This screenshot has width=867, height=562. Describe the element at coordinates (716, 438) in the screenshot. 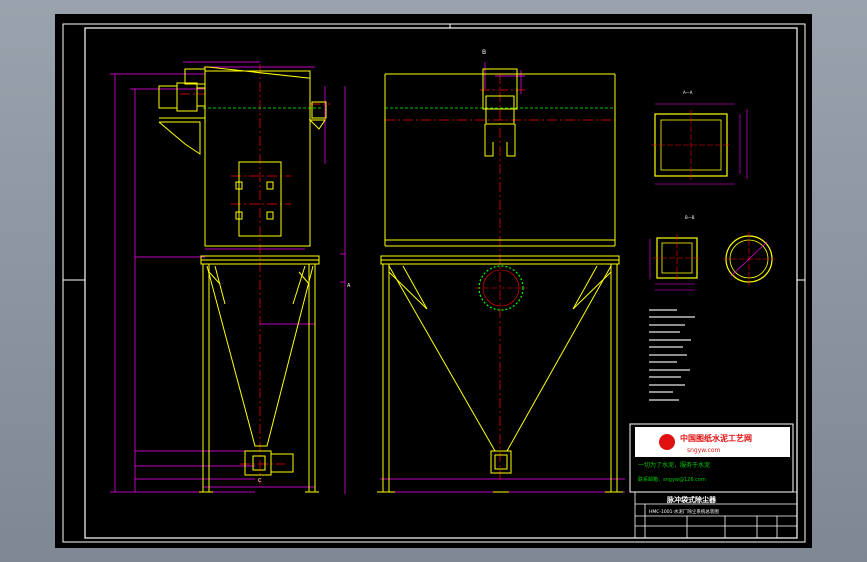

I see `logo-org-name: 中国图纸水泥工艺网` at that location.